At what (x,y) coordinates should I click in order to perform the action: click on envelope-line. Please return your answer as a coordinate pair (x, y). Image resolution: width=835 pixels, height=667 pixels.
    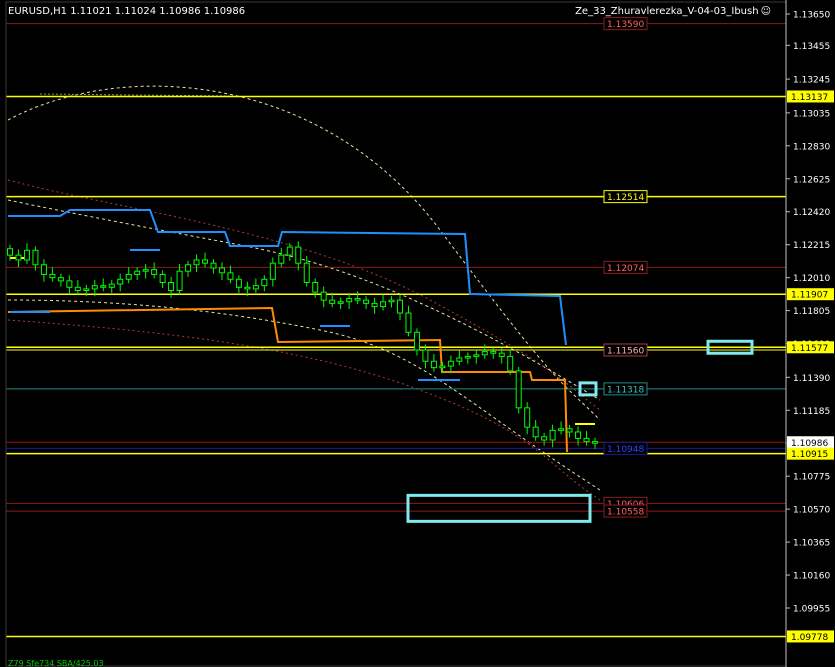
    Looking at the image, I should click on (135, 95).